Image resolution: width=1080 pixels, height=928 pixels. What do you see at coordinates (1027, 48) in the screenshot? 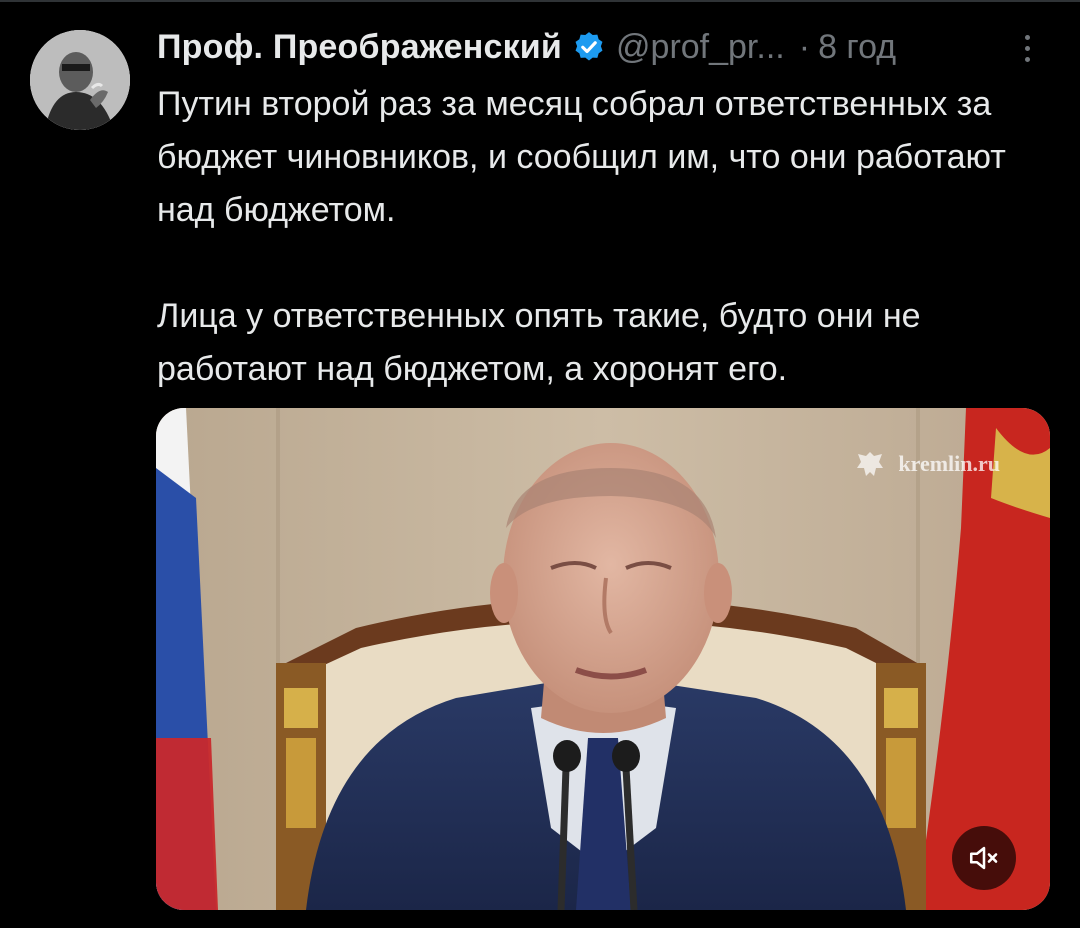
I see `more-options-icon` at bounding box center [1027, 48].